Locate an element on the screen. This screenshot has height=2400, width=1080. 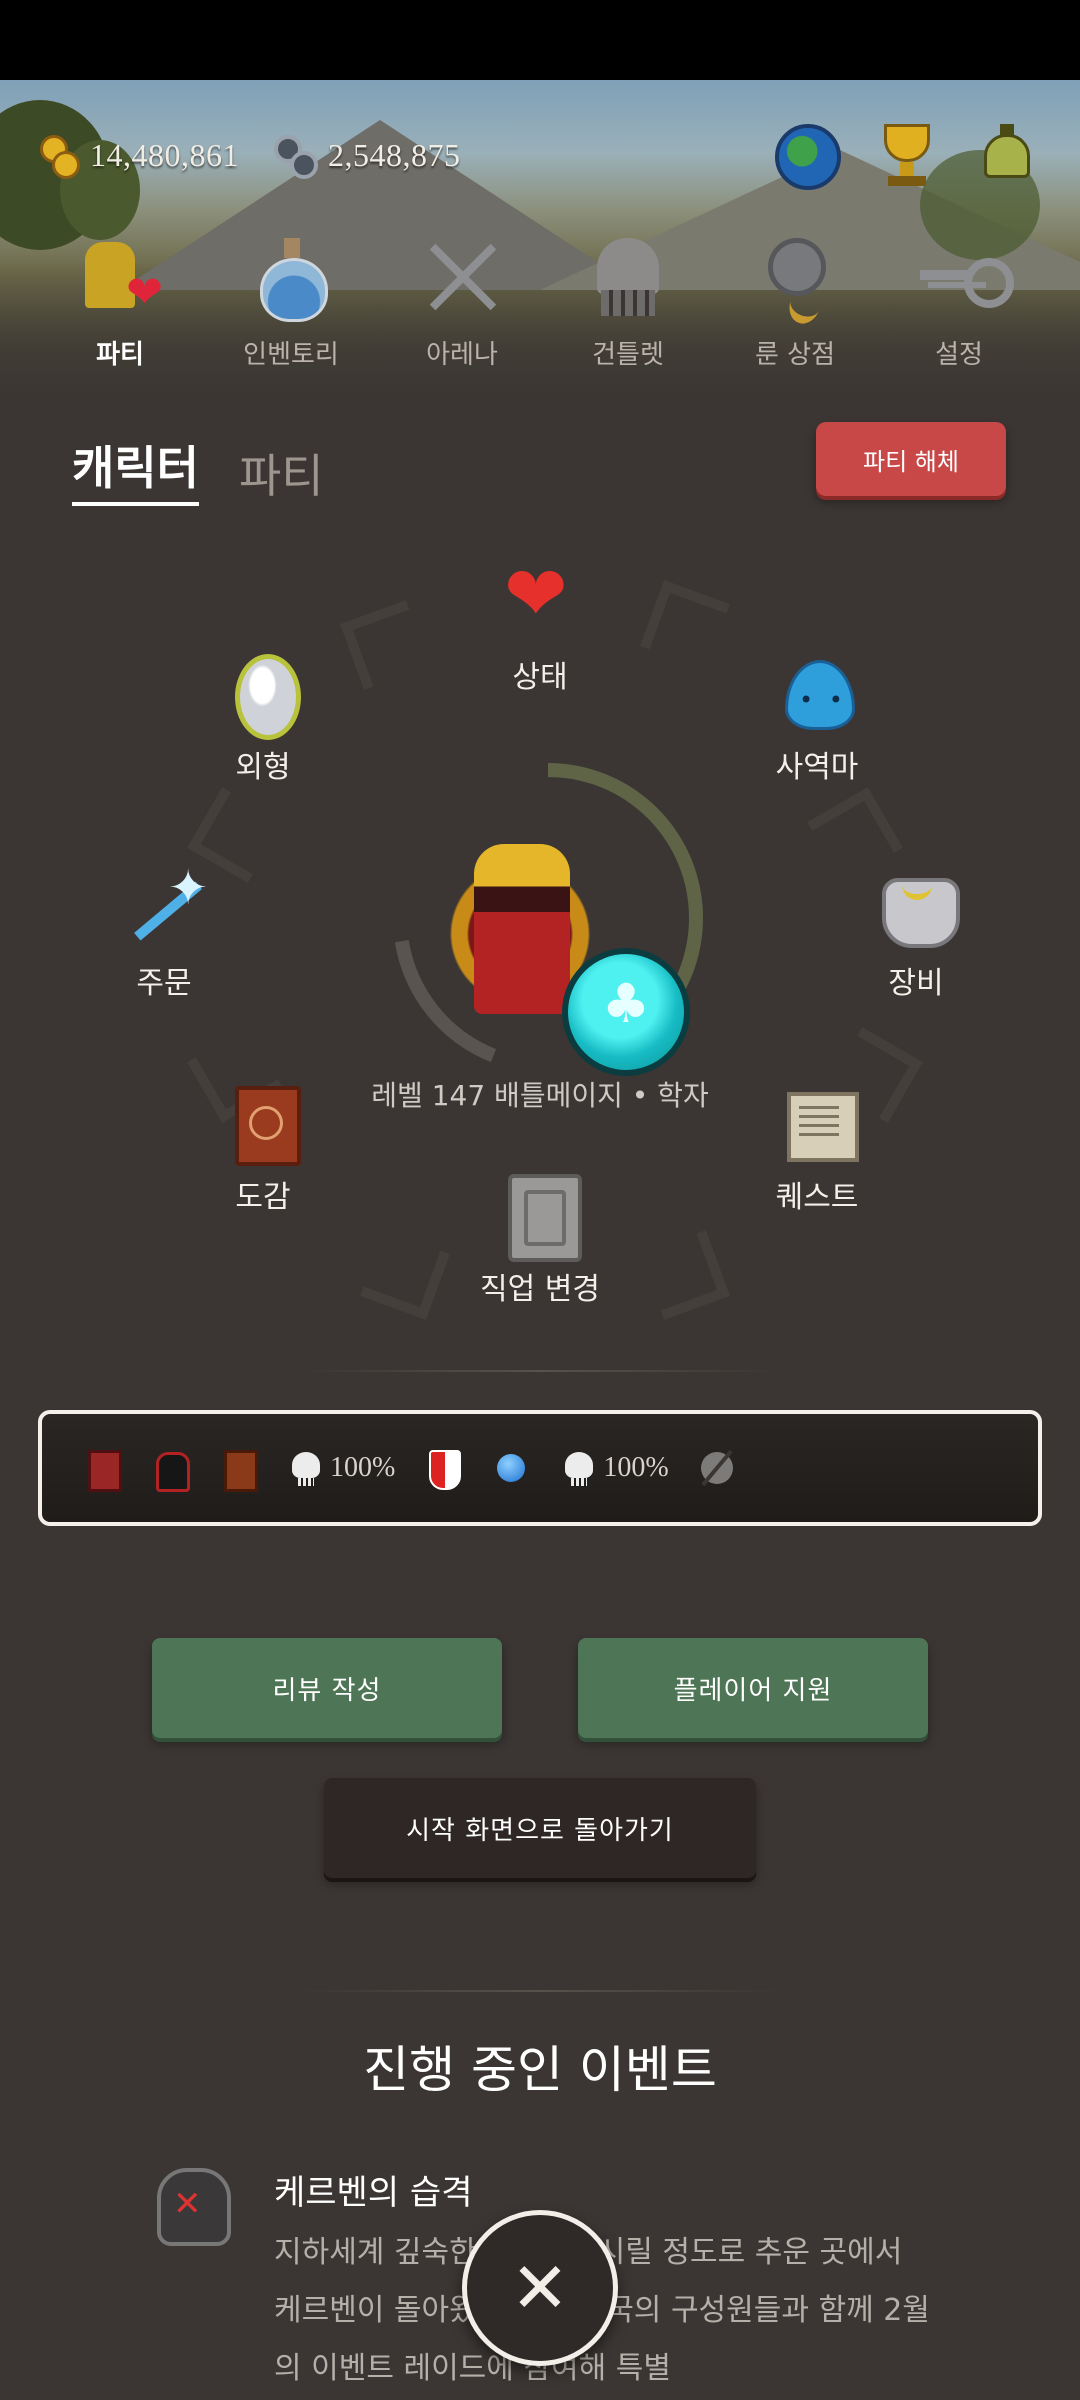
coin-icon is located at coordinates (60, 157).